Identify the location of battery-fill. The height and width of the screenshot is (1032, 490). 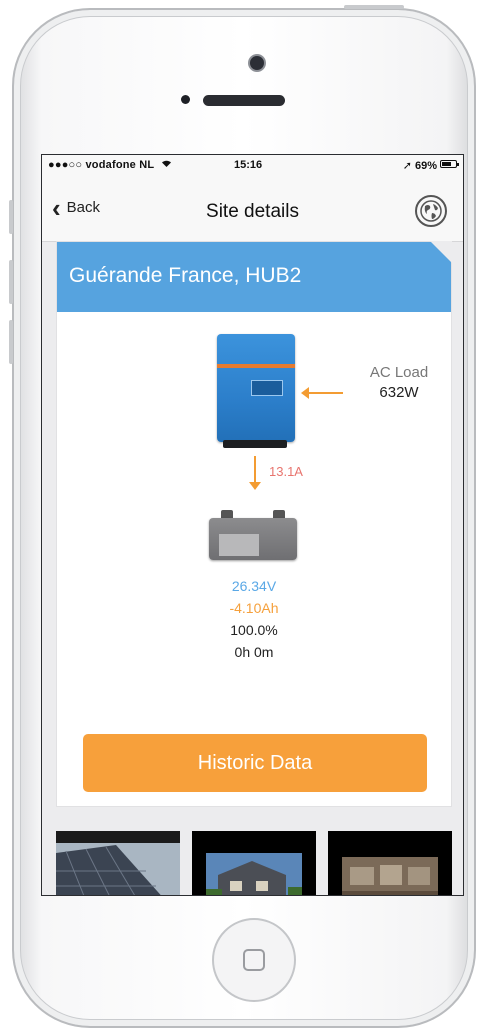
(446, 164).